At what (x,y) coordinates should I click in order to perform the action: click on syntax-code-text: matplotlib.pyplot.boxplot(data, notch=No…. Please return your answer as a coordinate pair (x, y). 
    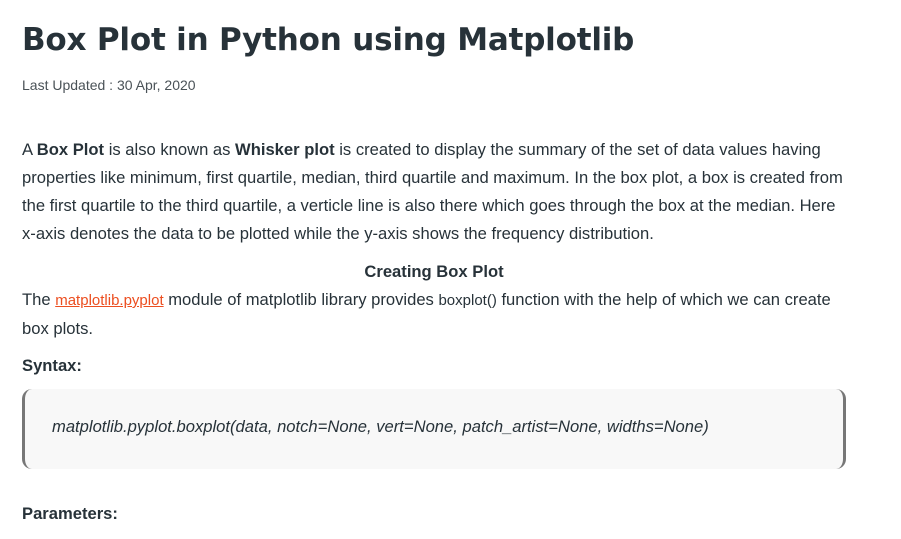
    Looking at the image, I should click on (380, 426).